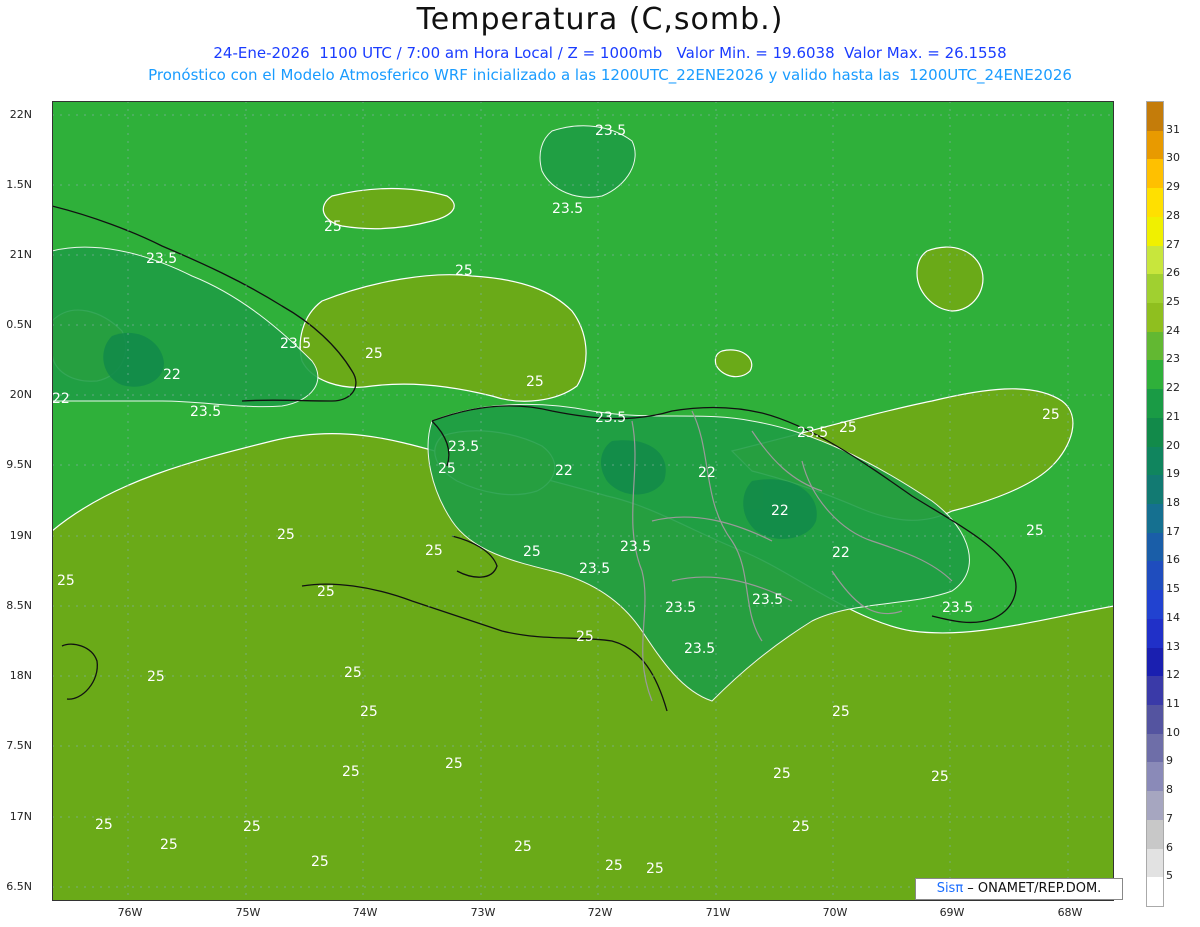  What do you see at coordinates (1019, 889) in the screenshot?
I see `credit-box: Sisπ – ONAMET/REP.DOM.` at bounding box center [1019, 889].